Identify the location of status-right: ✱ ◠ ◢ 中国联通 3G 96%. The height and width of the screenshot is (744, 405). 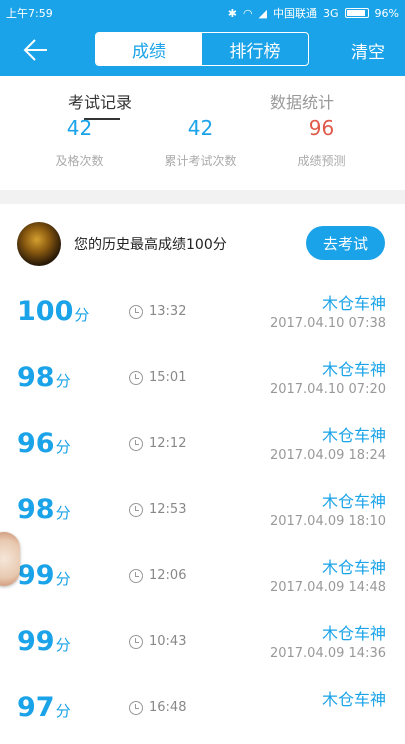
(313, 13).